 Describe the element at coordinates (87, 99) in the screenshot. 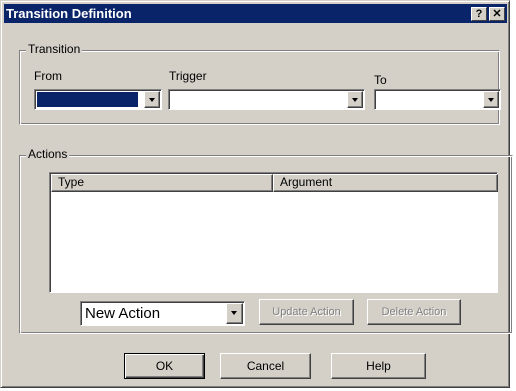

I see `from-selected-value` at that location.